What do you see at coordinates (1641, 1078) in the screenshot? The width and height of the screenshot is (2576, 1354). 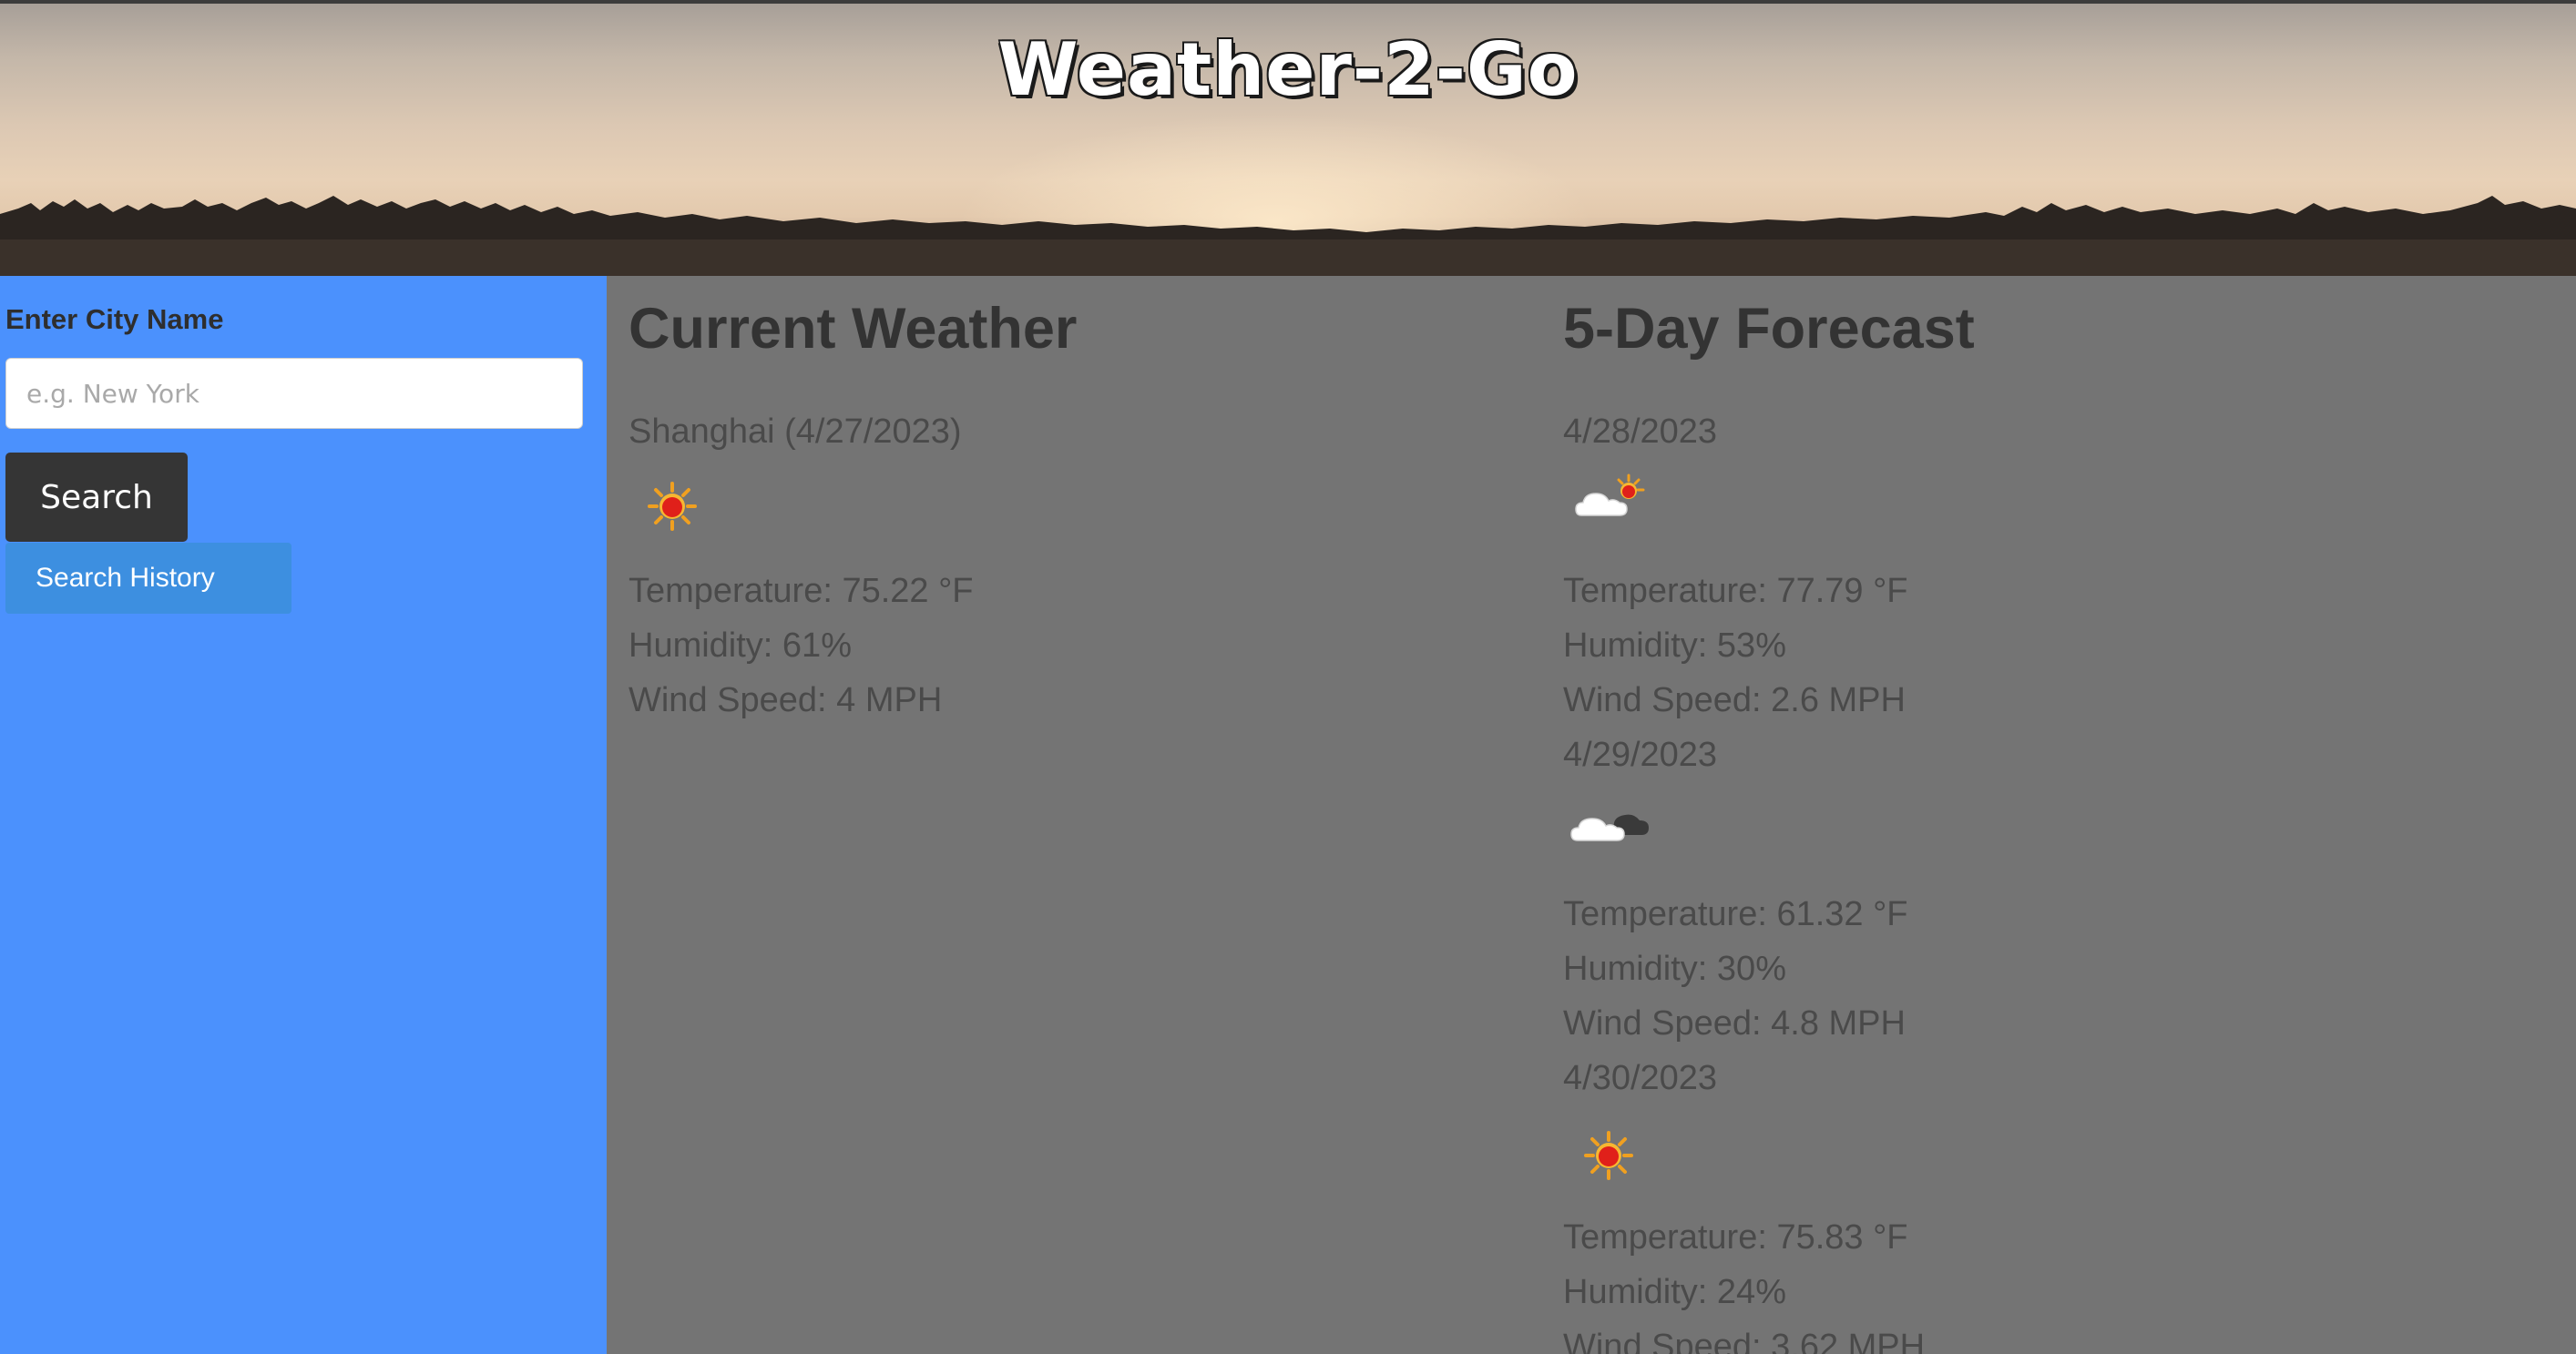 I see `forecast-date: 4/30/2023` at bounding box center [1641, 1078].